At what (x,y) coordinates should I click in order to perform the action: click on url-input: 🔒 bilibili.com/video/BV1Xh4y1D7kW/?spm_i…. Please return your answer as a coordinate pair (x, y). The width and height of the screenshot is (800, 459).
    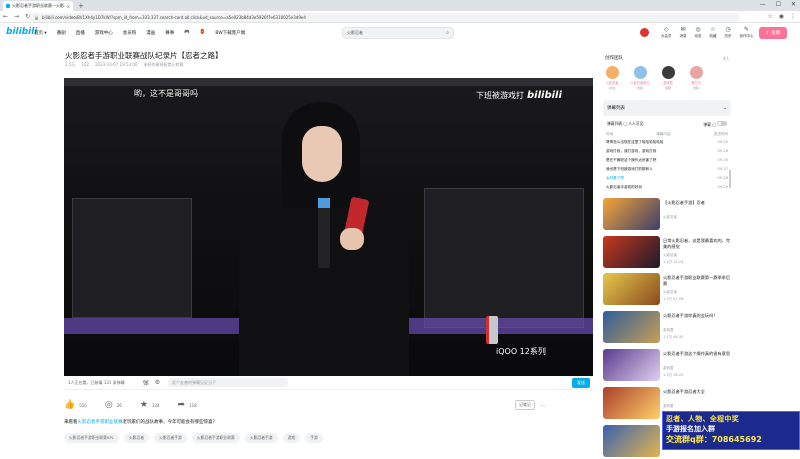
    Looking at the image, I should click on (385, 17).